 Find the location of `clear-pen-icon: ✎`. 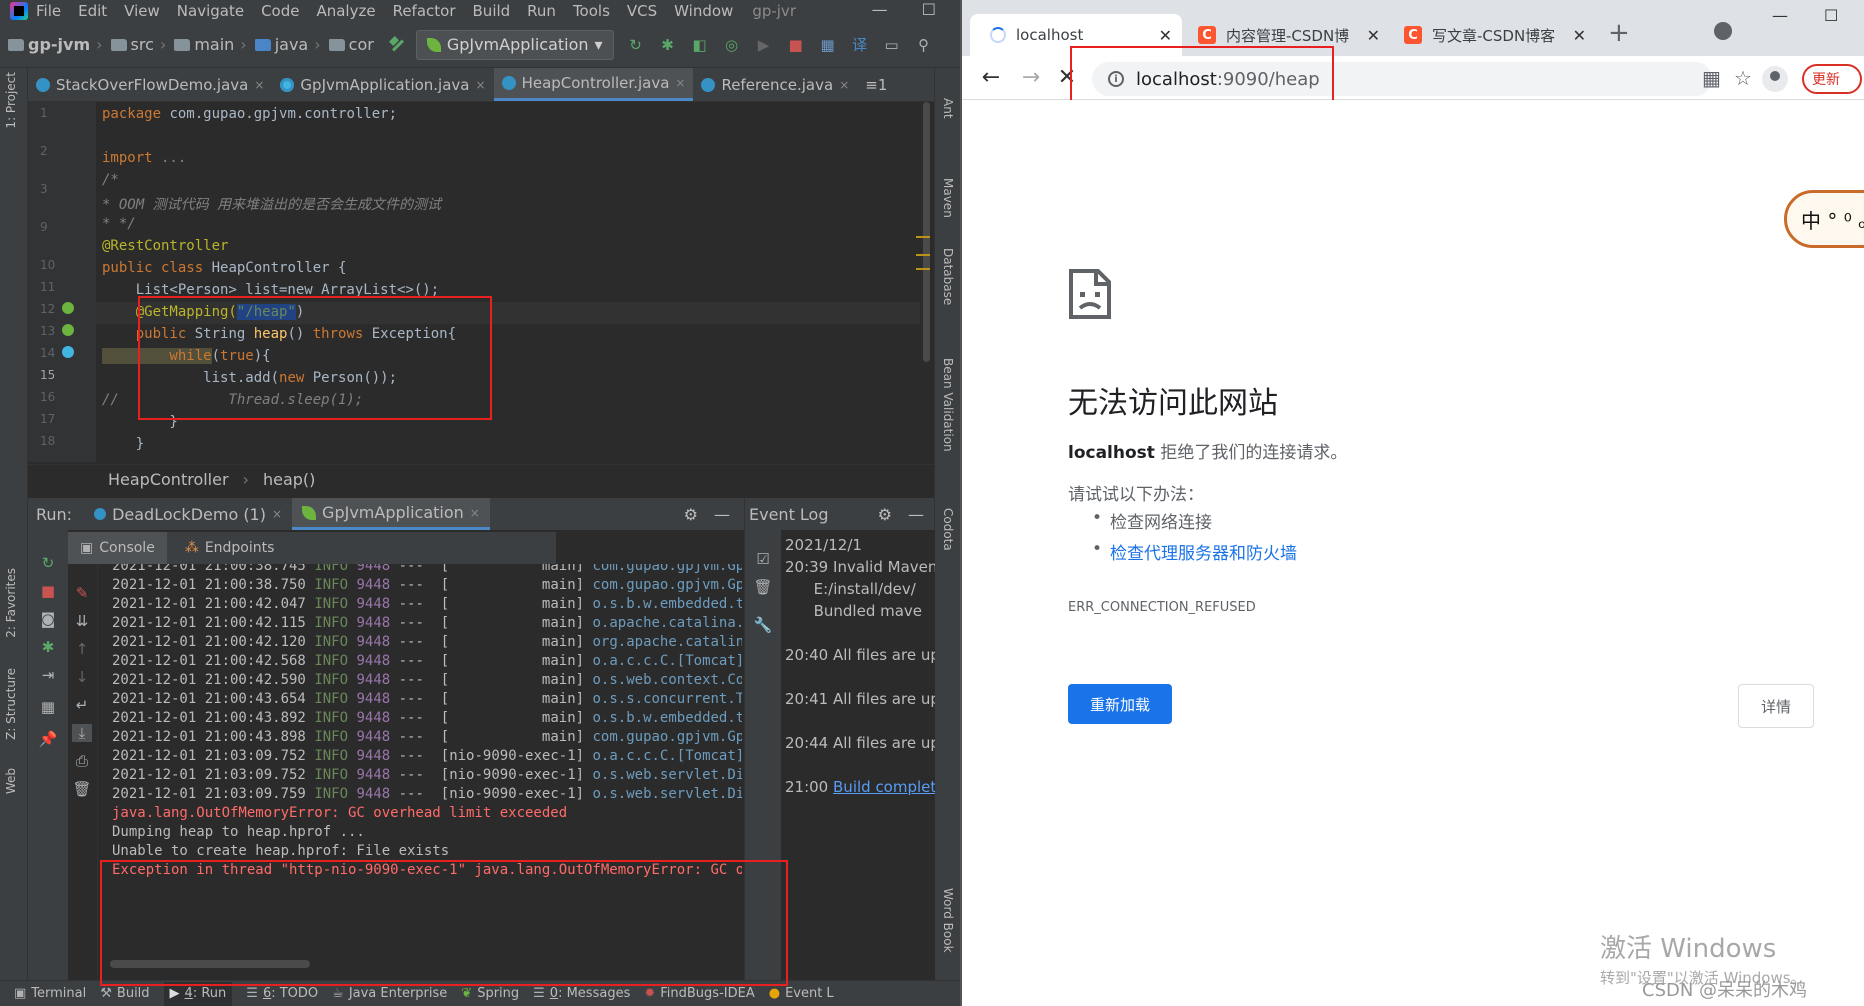

clear-pen-icon: ✎ is located at coordinates (82, 593).